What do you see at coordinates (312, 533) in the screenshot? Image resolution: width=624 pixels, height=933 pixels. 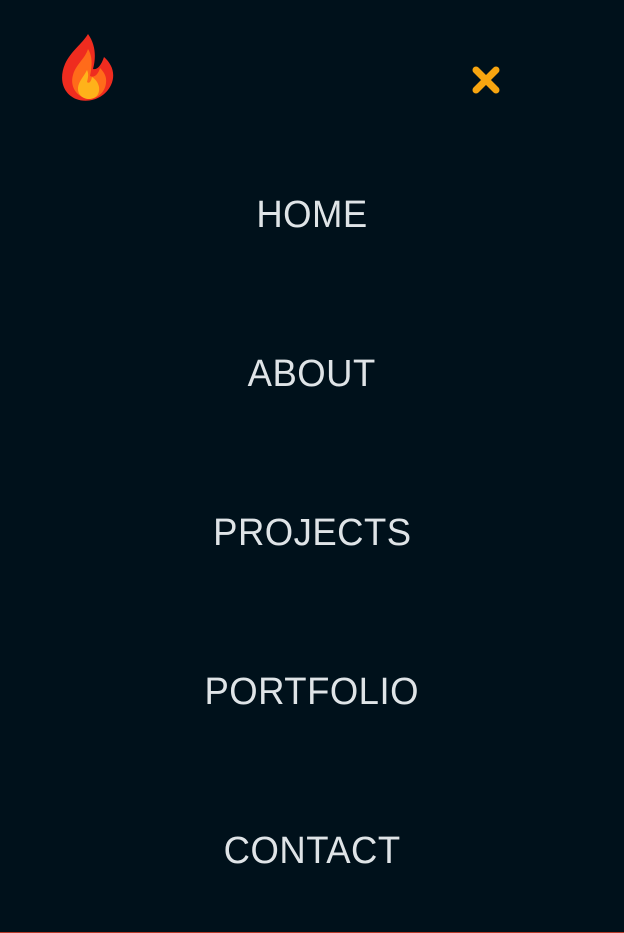 I see `projects-link: PROJECTS` at bounding box center [312, 533].